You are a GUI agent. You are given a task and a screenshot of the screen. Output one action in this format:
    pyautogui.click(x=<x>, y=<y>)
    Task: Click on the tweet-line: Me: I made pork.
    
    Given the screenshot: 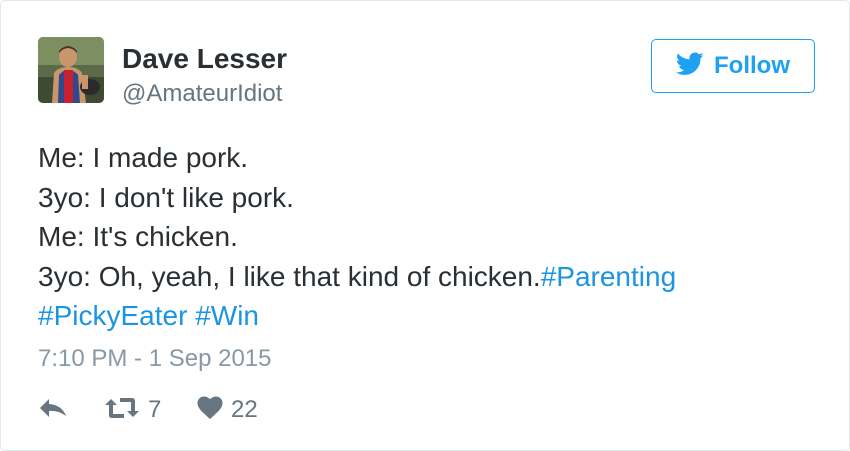 What is the action you would take?
    pyautogui.click(x=143, y=157)
    